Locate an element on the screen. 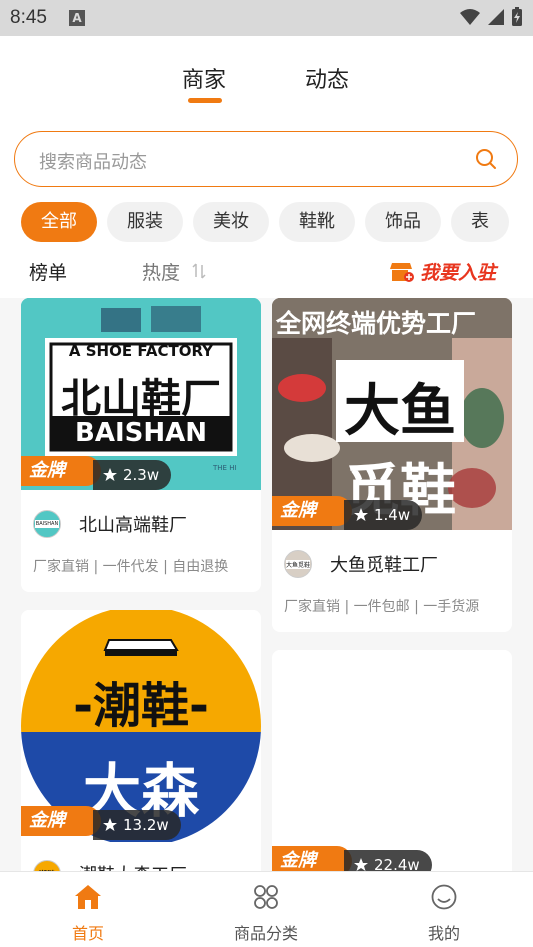 This screenshot has height=947, width=533. status-time: 8:45 is located at coordinates (28, 17).